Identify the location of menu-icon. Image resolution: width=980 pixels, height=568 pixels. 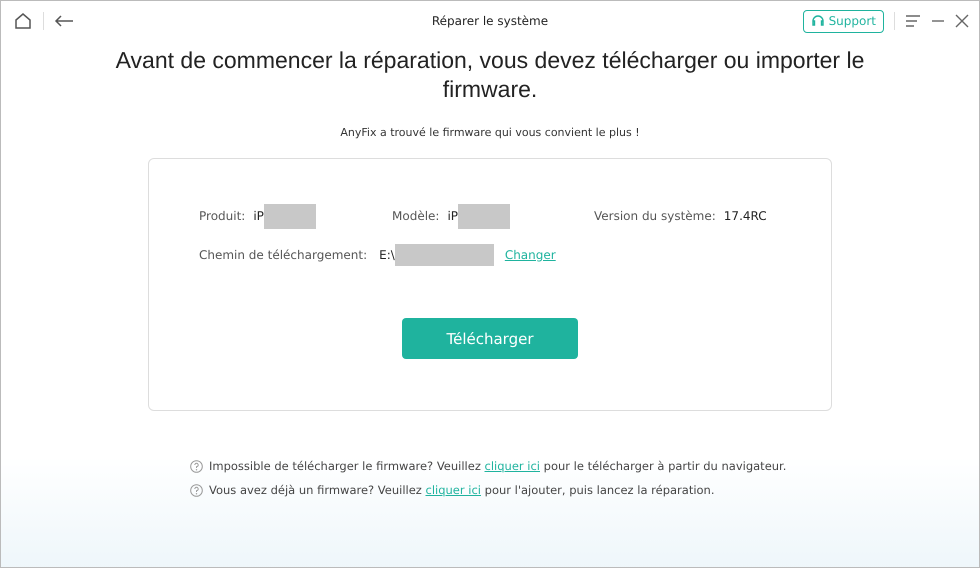
(913, 21).